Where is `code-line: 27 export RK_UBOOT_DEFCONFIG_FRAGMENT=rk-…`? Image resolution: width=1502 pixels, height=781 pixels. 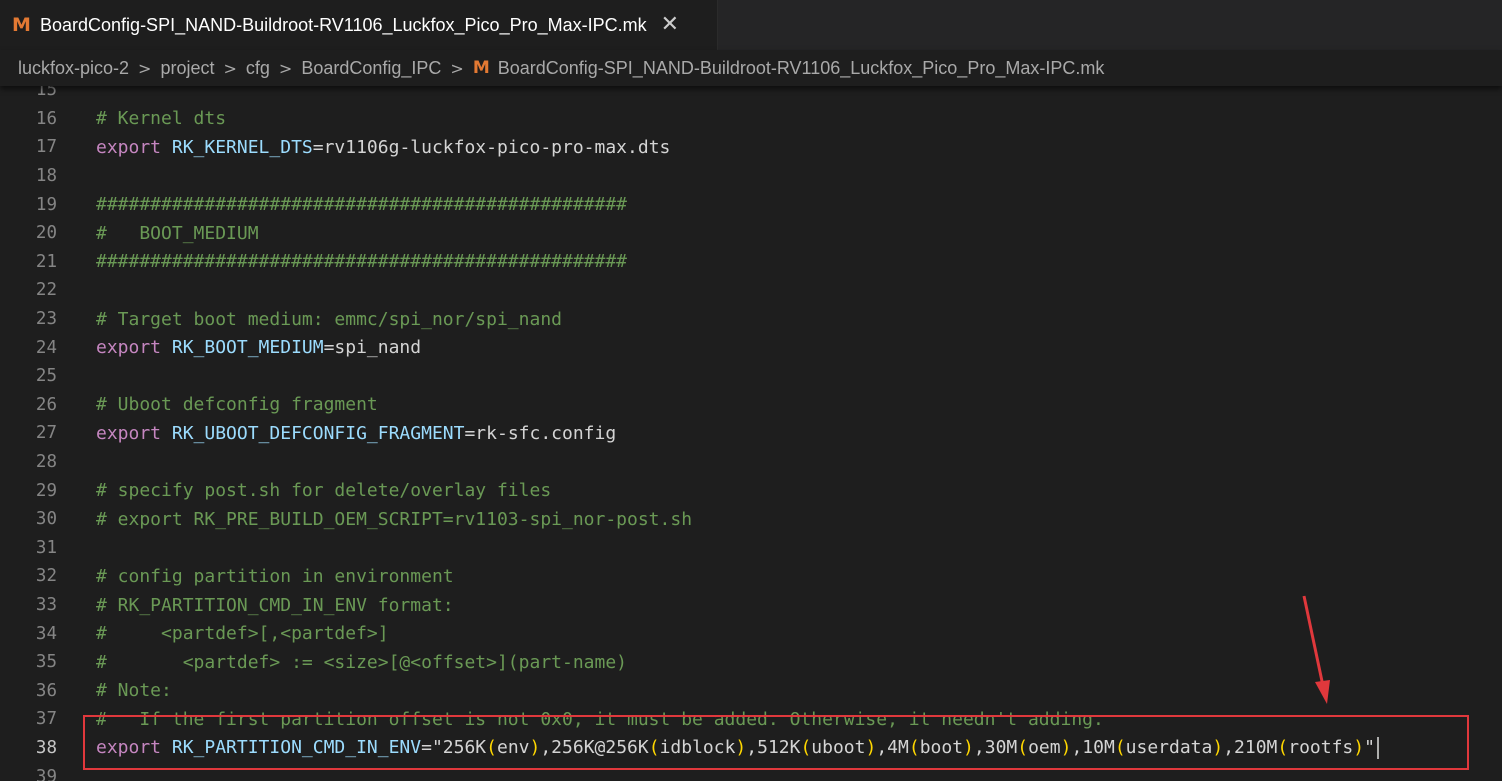 code-line: 27 export RK_UBOOT_DEFCONFIG_FRAGMENT=rk-… is located at coordinates (751, 433).